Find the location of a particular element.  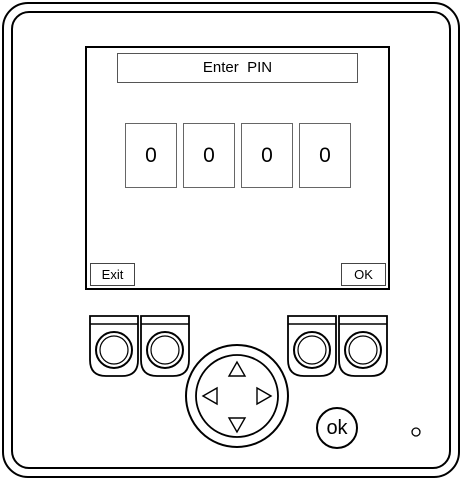

status-led-icon is located at coordinates (416, 432).